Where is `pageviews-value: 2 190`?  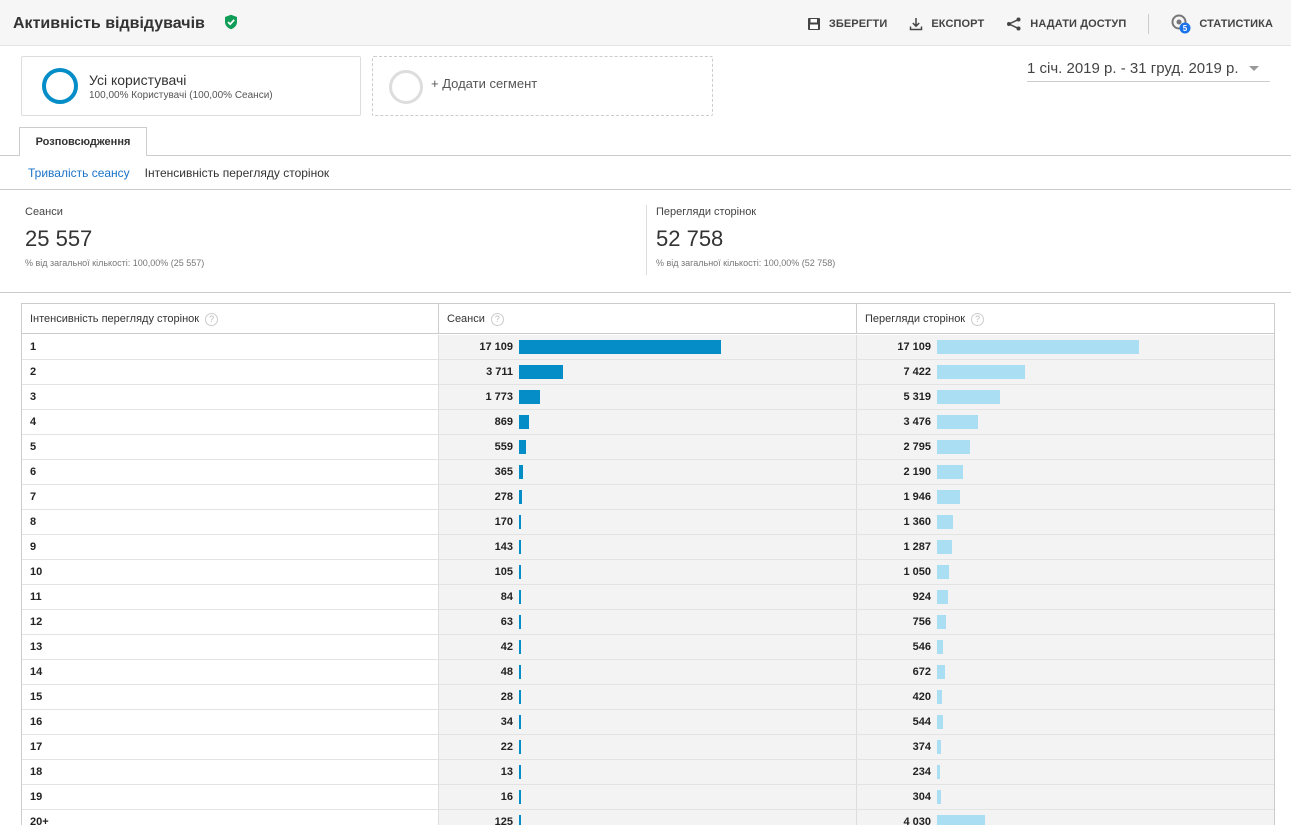
pageviews-value: 2 190 is located at coordinates (917, 472).